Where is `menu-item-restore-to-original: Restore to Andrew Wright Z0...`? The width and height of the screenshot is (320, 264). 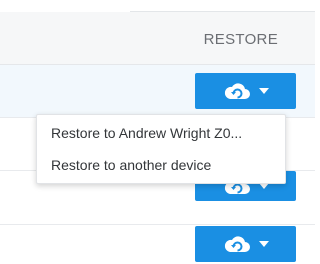
menu-item-restore-to-original: Restore to Andrew Wright Z0... is located at coordinates (161, 133).